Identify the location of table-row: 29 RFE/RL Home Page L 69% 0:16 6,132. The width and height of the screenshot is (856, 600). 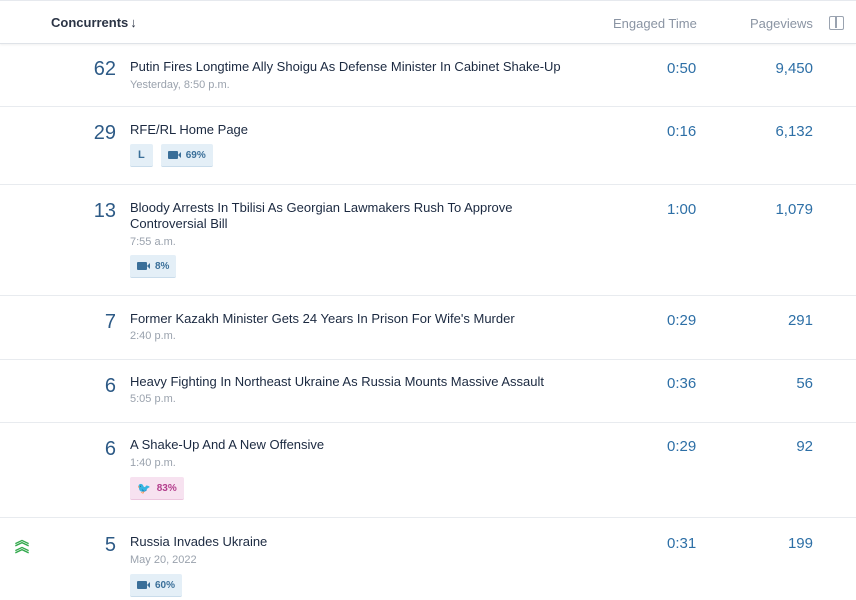
(428, 146).